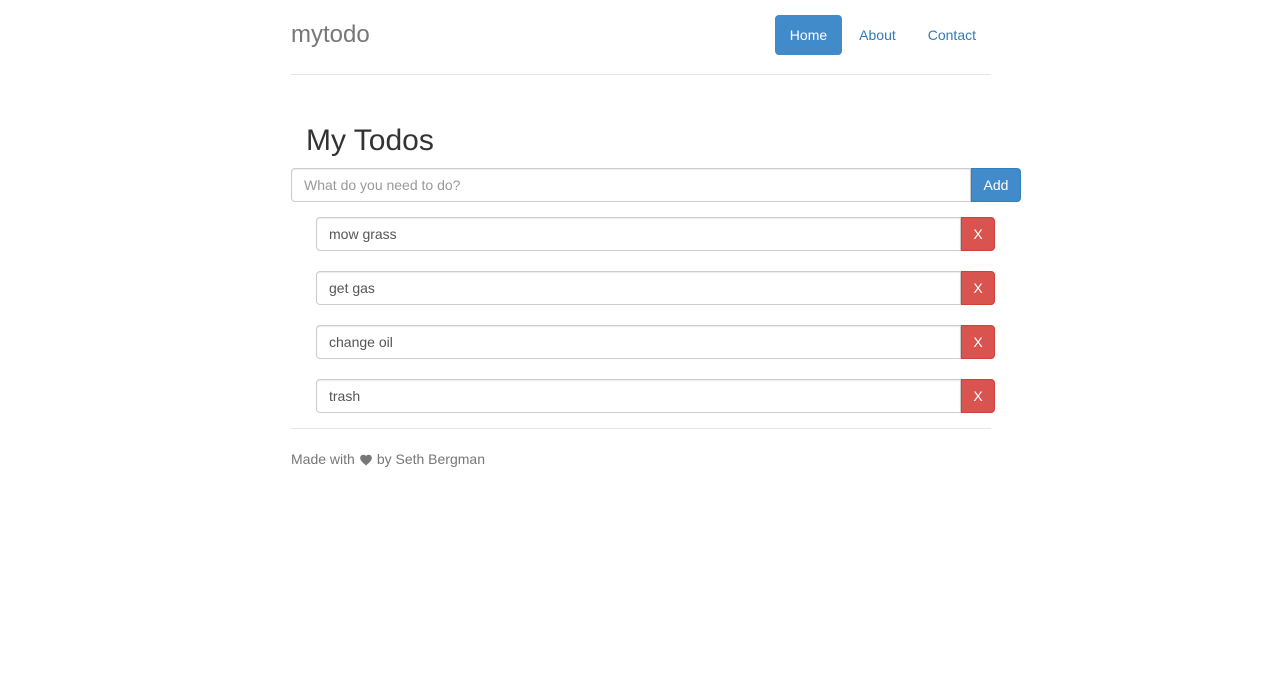 This screenshot has width=1282, height=696. I want to click on heart-icon, so click(366, 459).